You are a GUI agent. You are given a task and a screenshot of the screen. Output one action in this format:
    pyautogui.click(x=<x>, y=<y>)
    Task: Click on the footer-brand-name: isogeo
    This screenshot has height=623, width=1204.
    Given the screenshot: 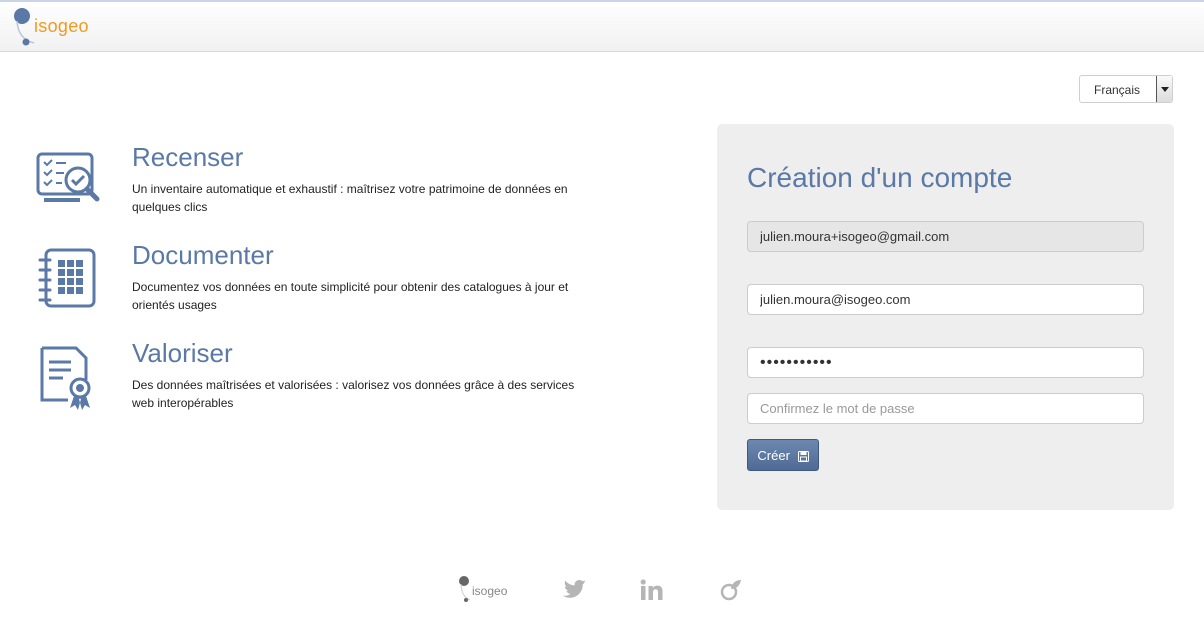 What is the action you would take?
    pyautogui.click(x=490, y=591)
    